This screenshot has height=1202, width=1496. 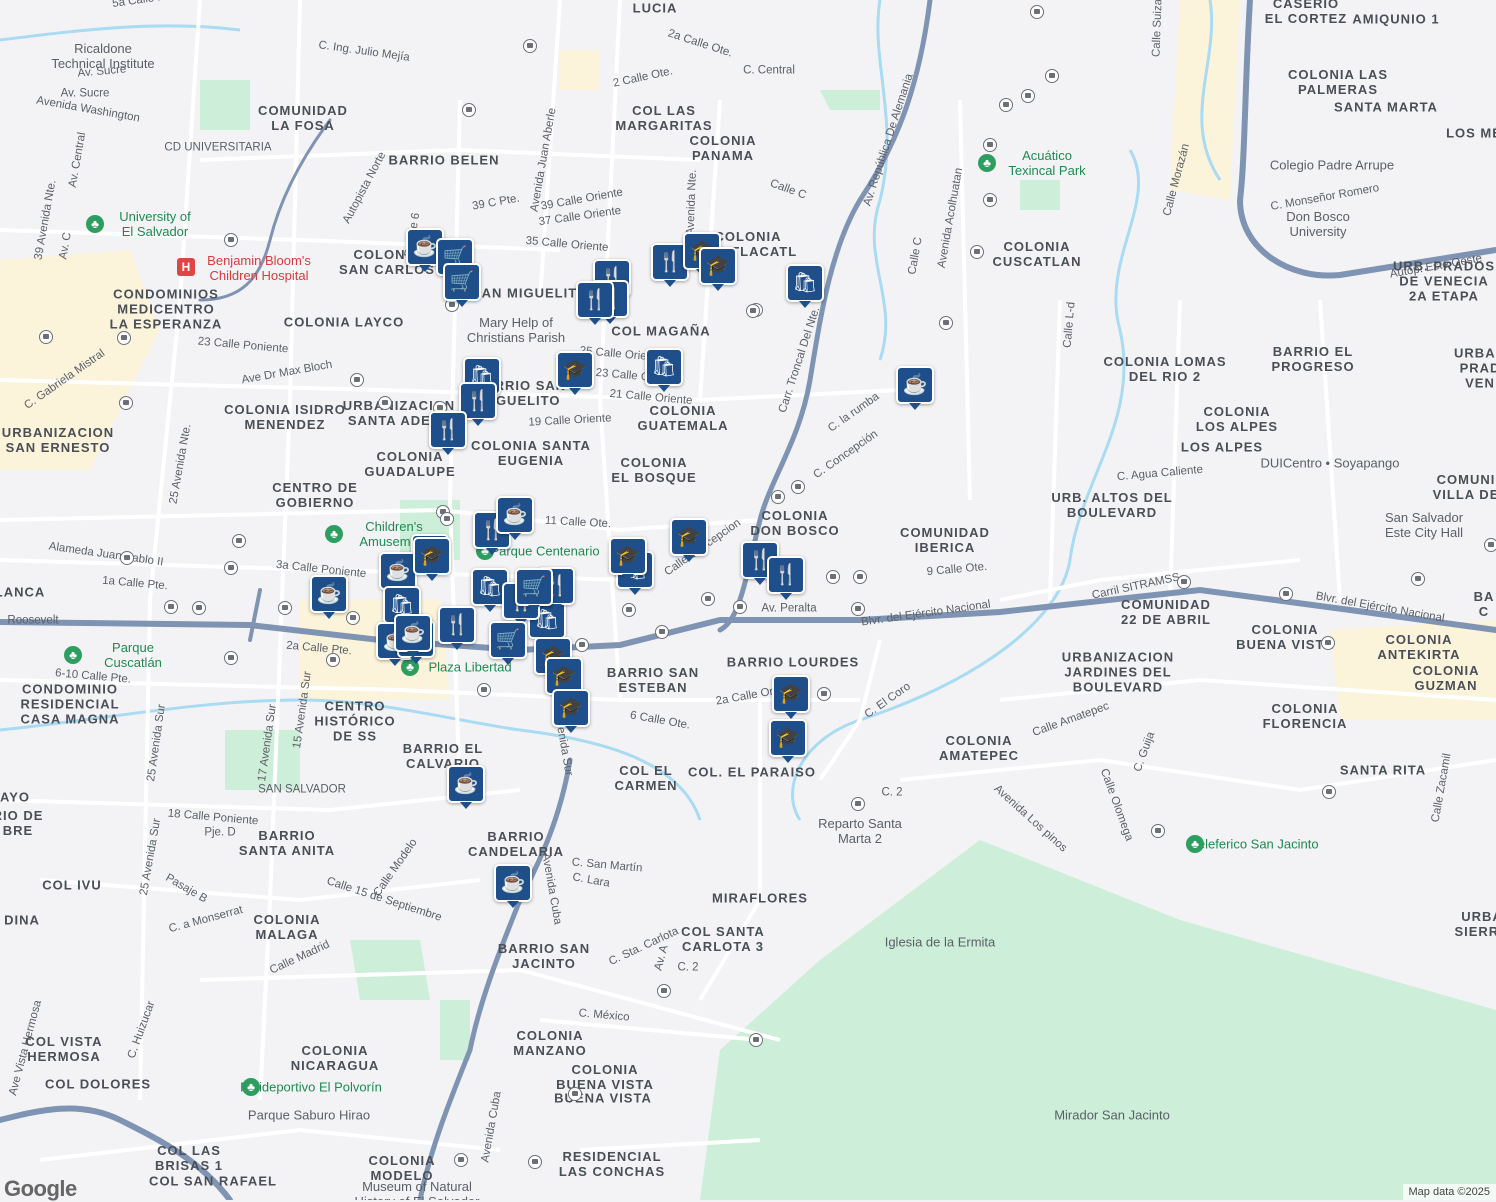 What do you see at coordinates (102, 56) in the screenshot?
I see `poi-label: Ricaldone Technical Institute` at bounding box center [102, 56].